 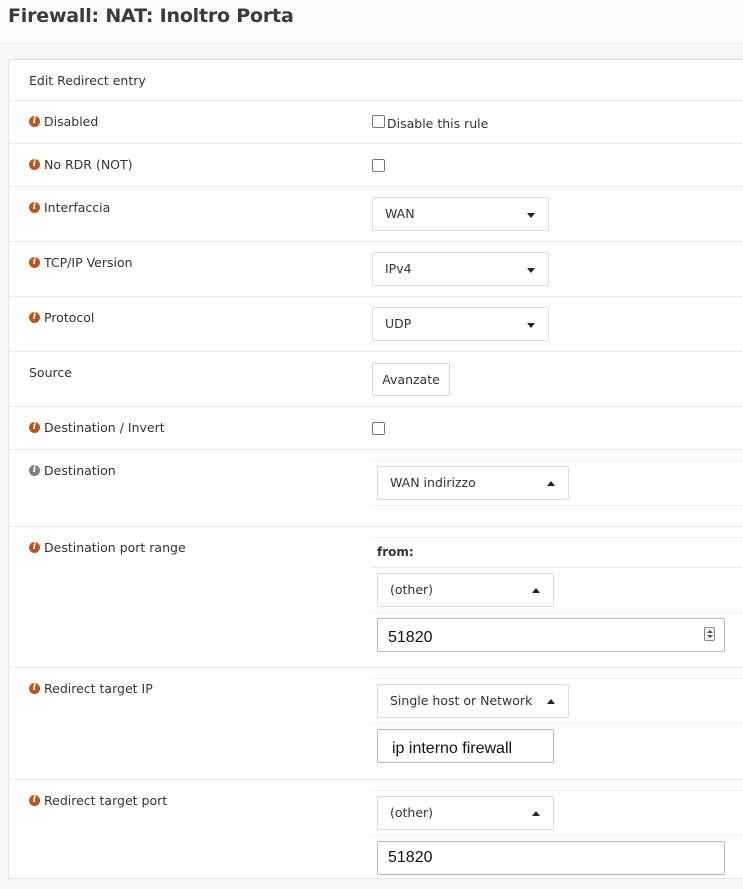 I want to click on section-header: Edit Redirect entry, so click(x=376, y=80).